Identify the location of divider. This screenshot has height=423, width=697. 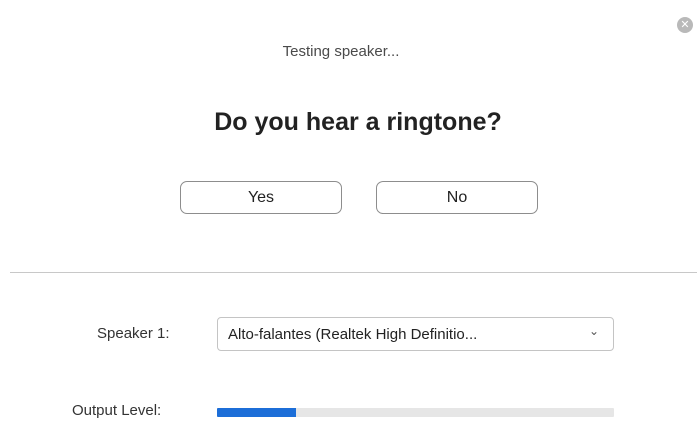
(353, 272).